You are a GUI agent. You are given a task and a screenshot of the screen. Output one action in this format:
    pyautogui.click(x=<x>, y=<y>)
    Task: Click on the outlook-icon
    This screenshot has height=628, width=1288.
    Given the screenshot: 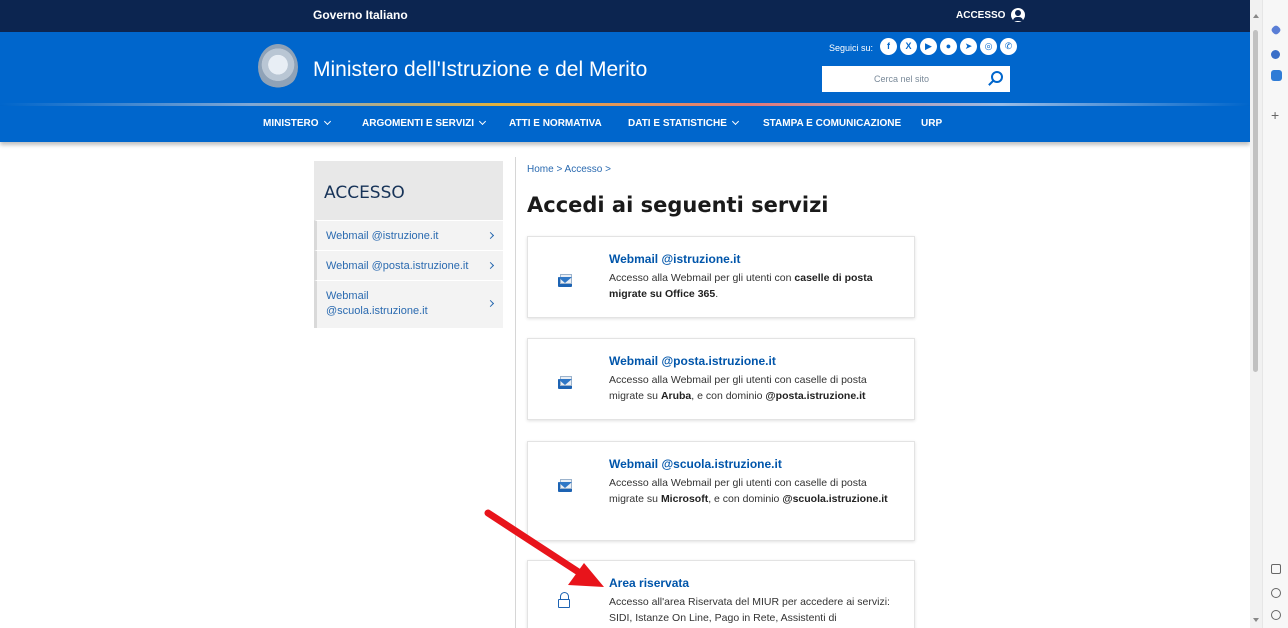 What is the action you would take?
    pyautogui.click(x=1276, y=75)
    